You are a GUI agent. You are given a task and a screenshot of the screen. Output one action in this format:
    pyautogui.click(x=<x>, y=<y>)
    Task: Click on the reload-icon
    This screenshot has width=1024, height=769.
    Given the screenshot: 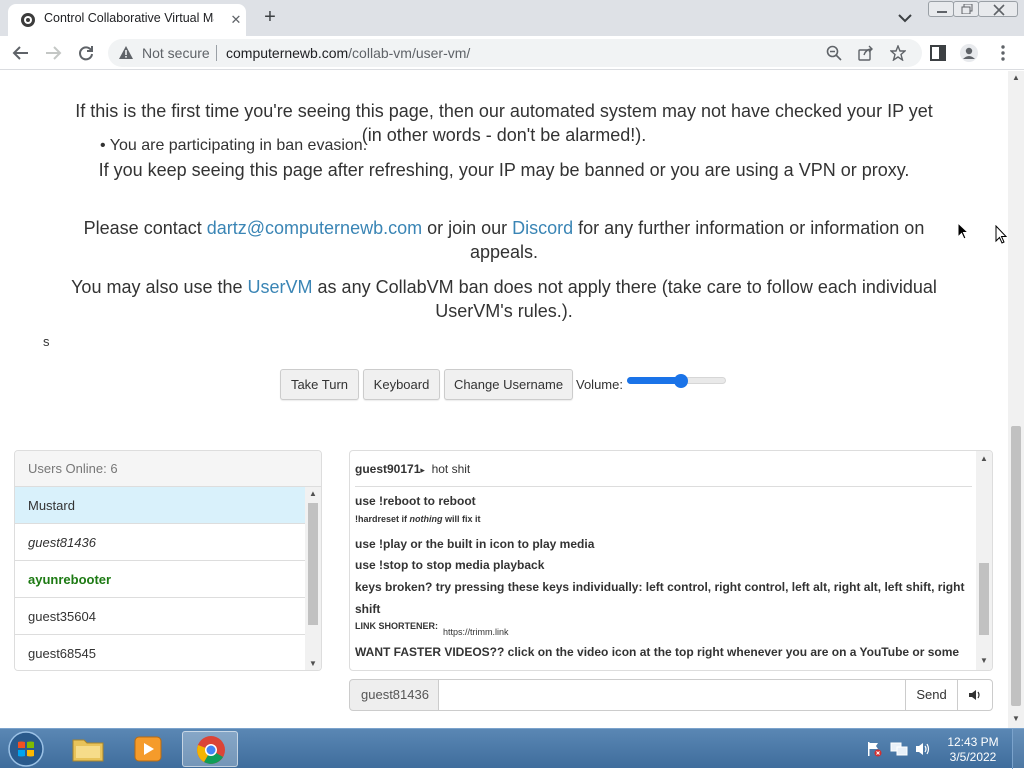 What is the action you would take?
    pyautogui.click(x=86, y=53)
    